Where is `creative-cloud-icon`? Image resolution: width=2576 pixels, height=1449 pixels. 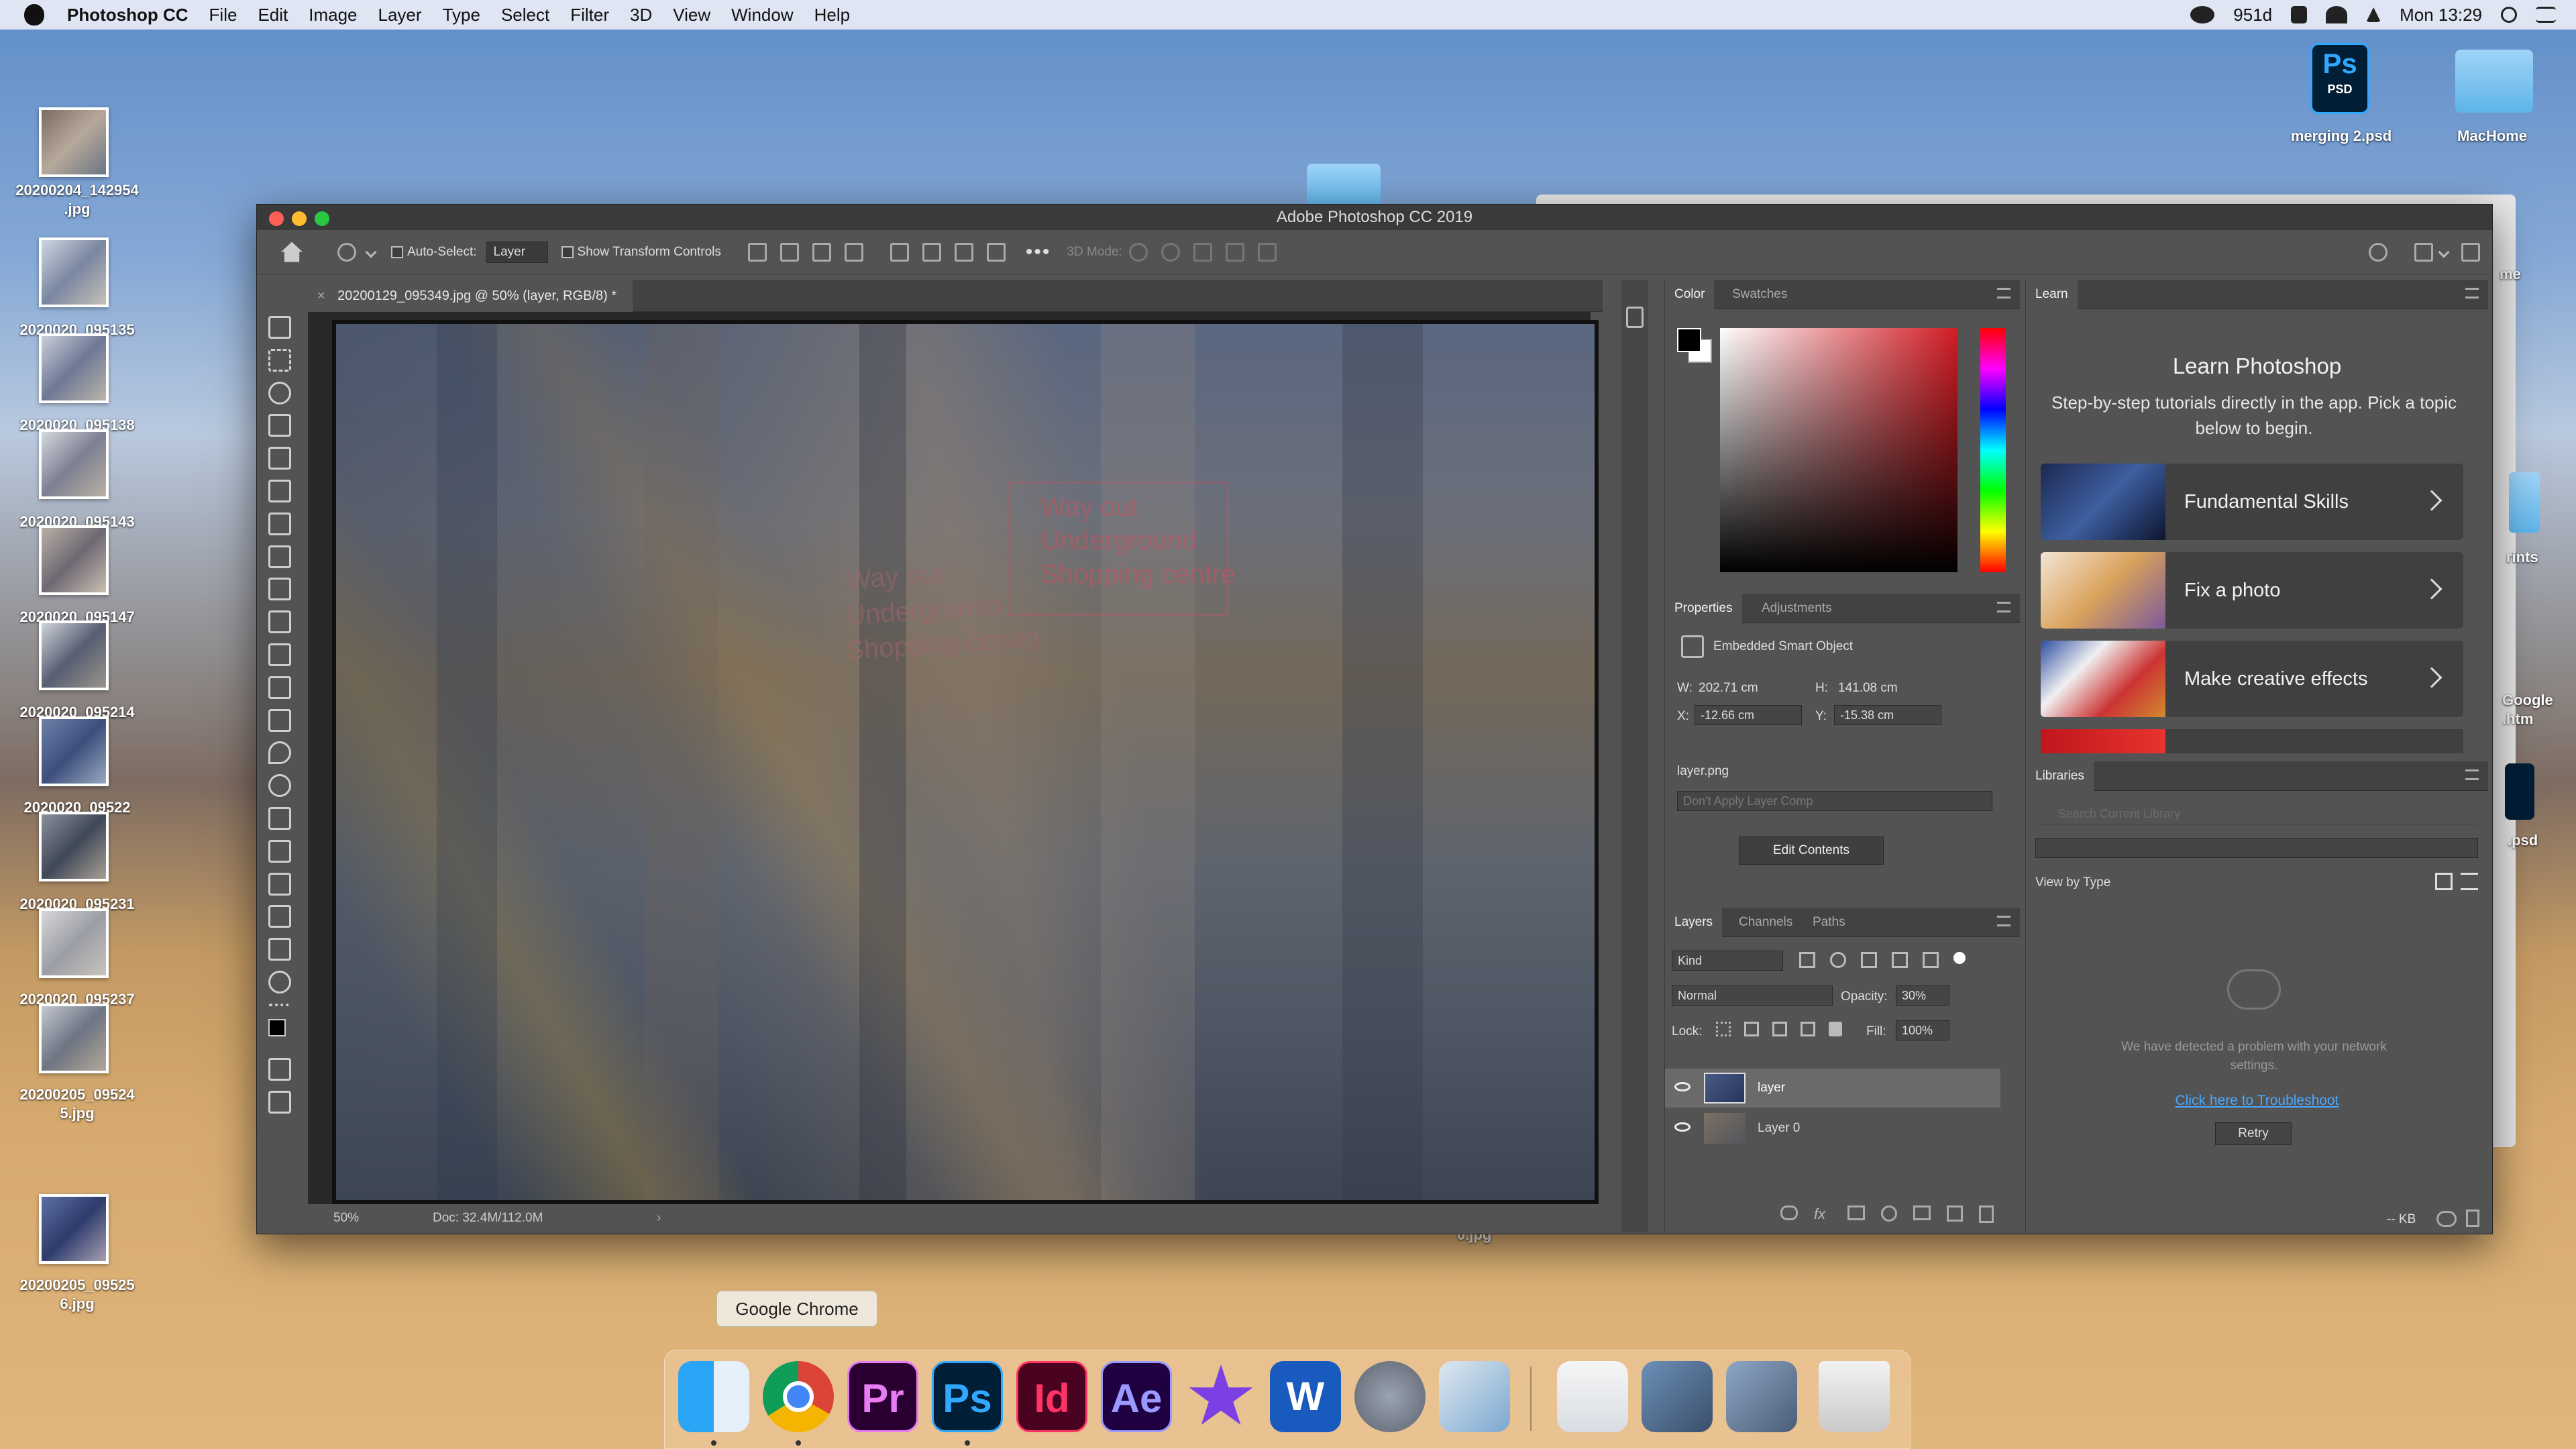
creative-cloud-icon is located at coordinates (2202, 14).